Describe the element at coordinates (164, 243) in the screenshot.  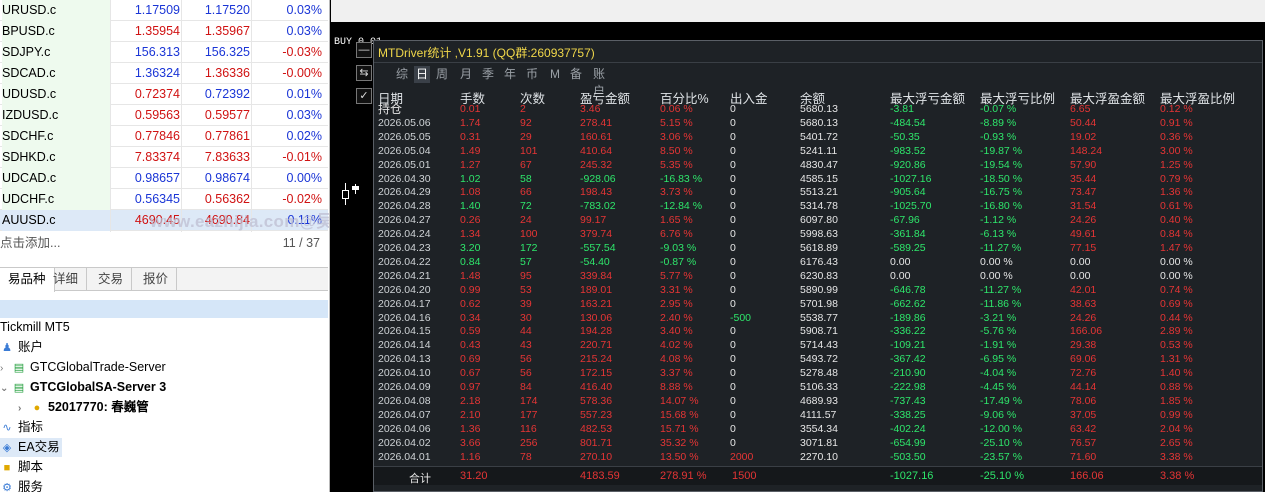
I see `add-symbol-row: 点击添加... 11 / 37` at that location.